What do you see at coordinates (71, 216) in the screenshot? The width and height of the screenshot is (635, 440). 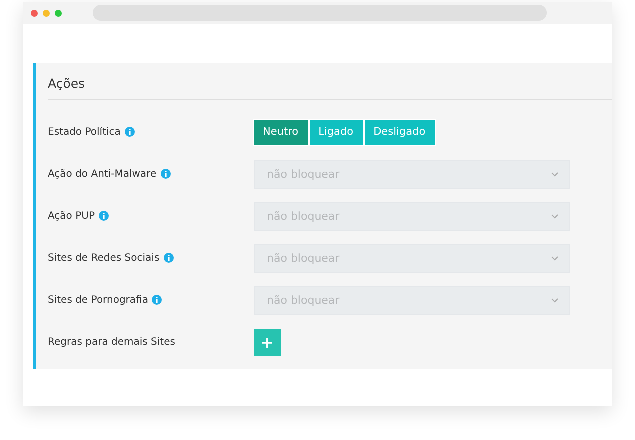 I see `field-label: Ação PUP` at bounding box center [71, 216].